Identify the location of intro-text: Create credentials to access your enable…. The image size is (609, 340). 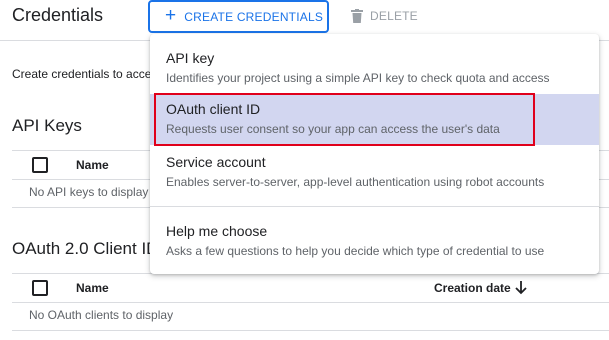
(81, 74).